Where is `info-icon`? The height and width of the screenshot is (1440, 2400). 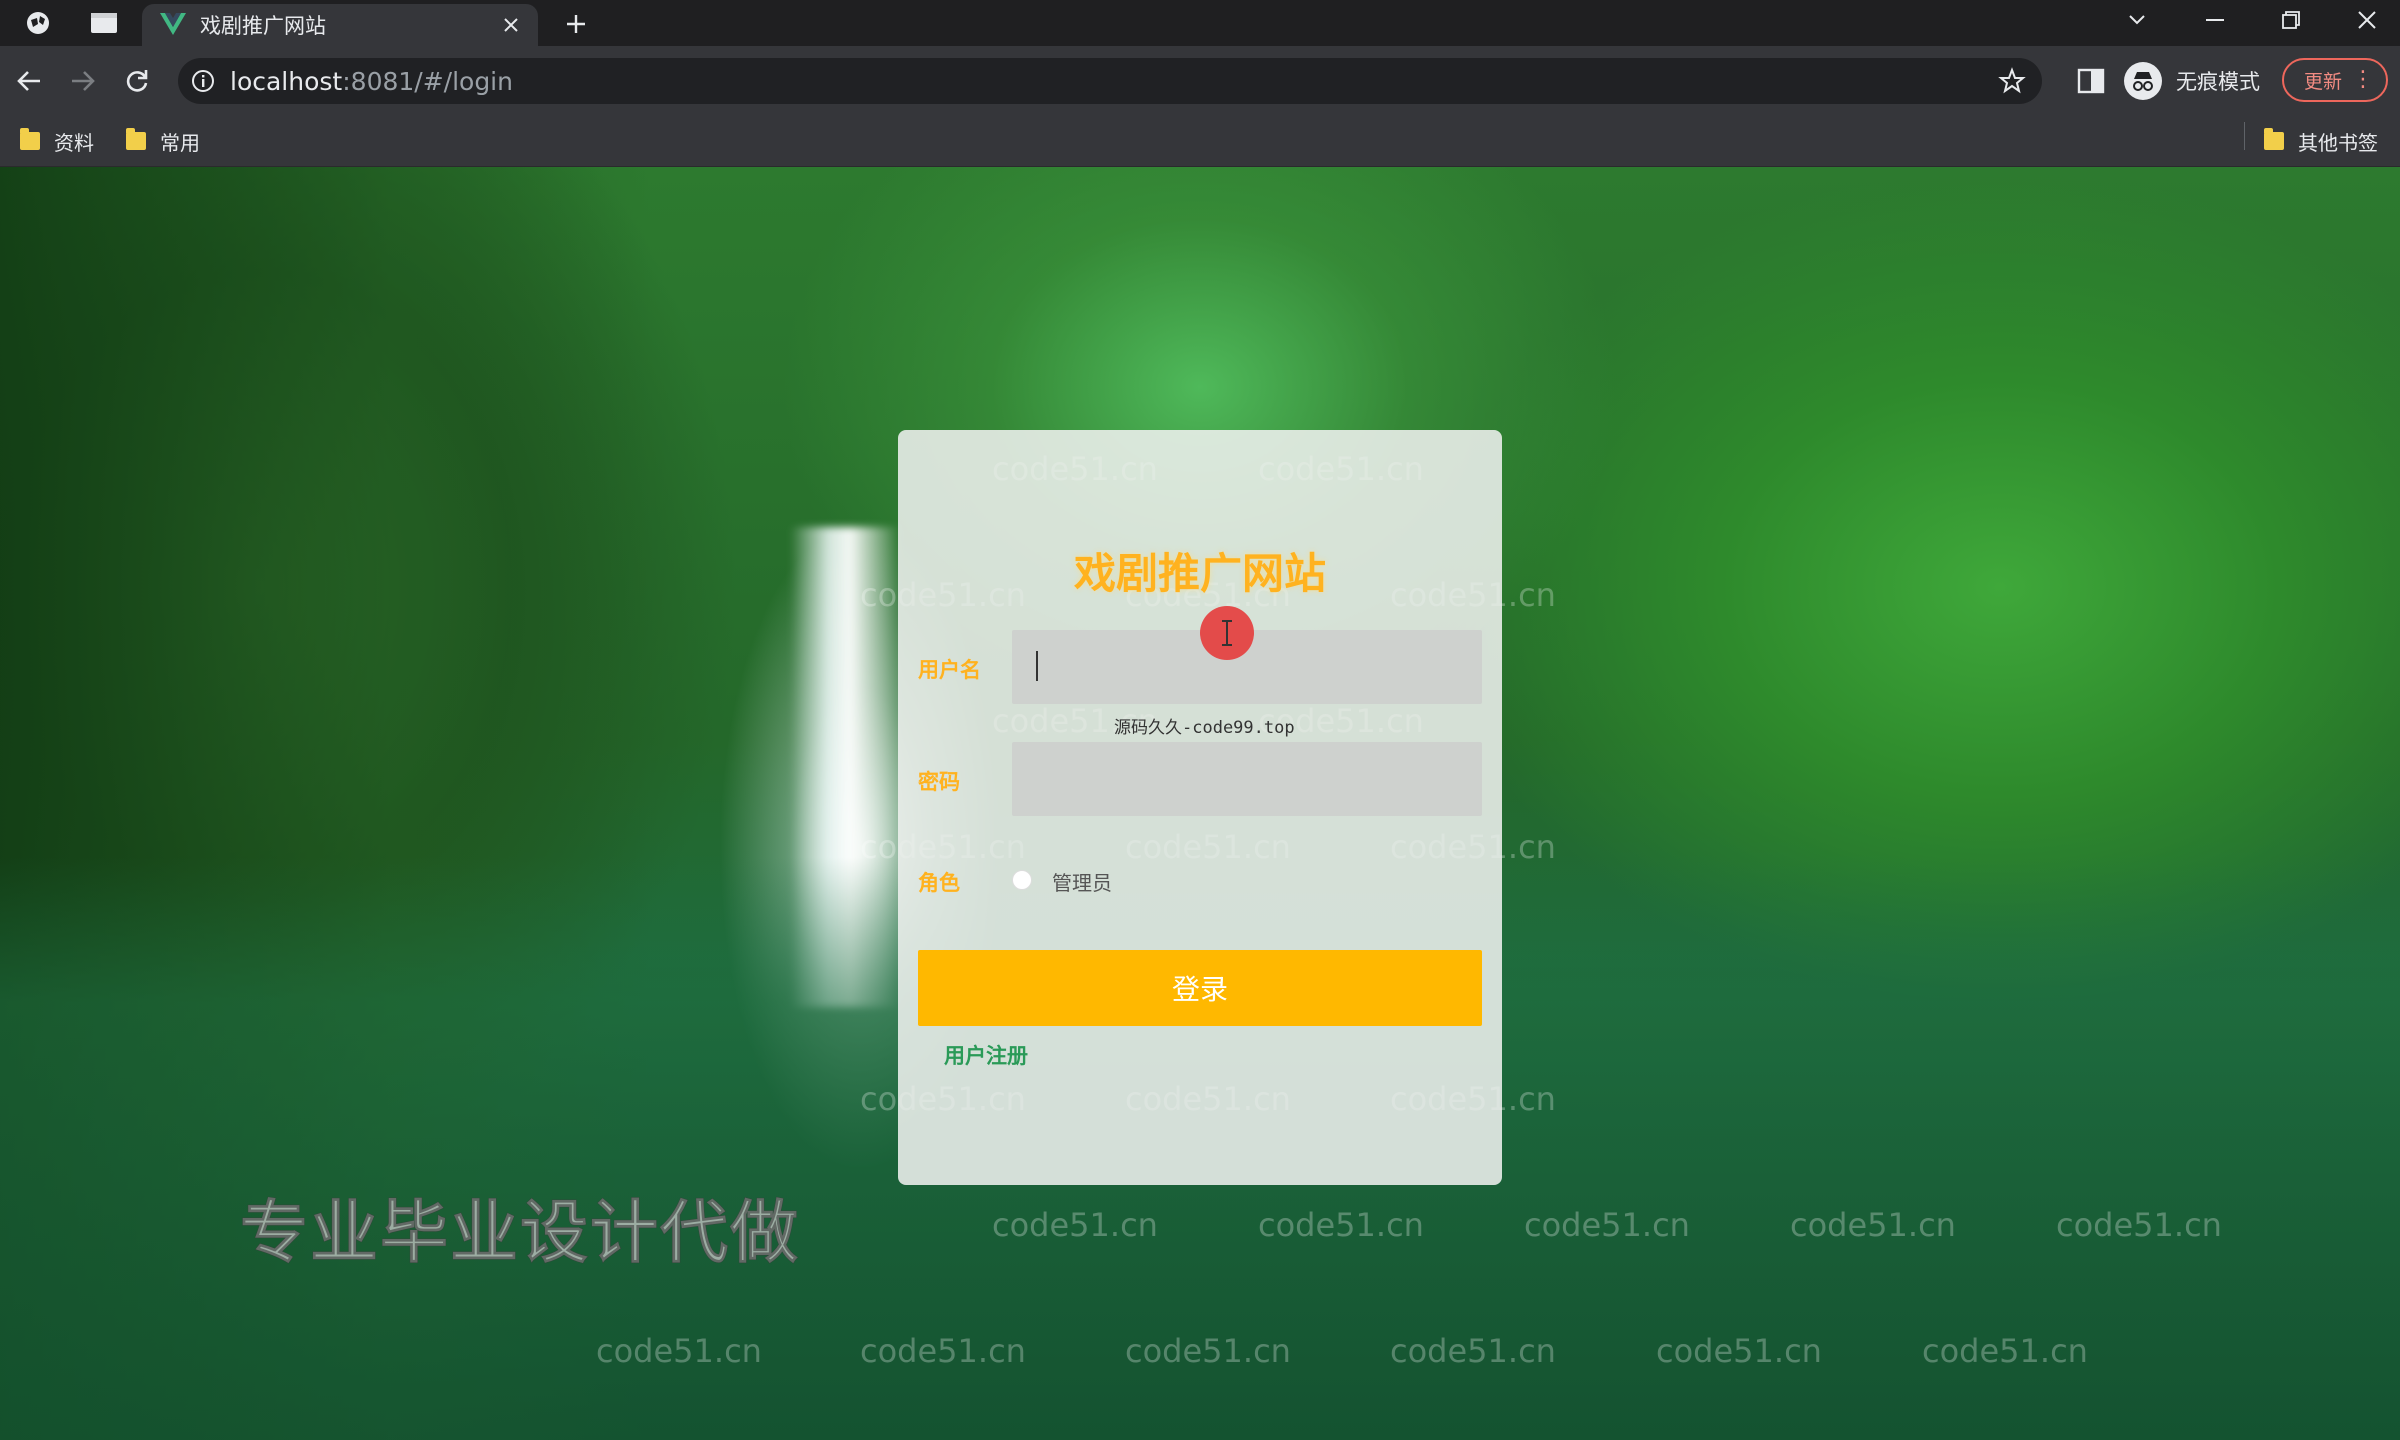 info-icon is located at coordinates (203, 81).